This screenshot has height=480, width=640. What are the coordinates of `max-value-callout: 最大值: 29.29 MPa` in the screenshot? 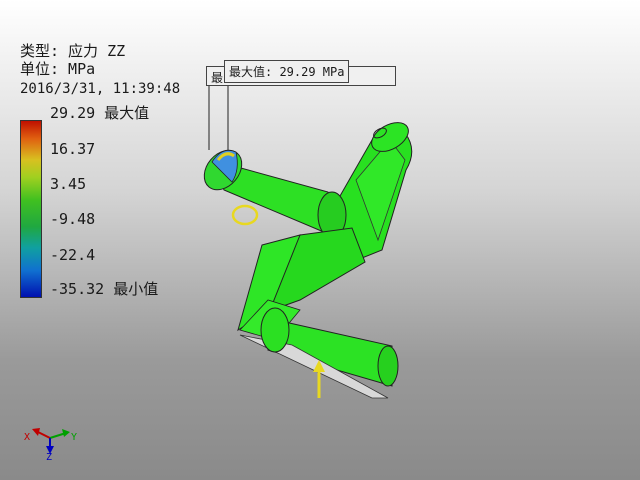 It's located at (287, 71).